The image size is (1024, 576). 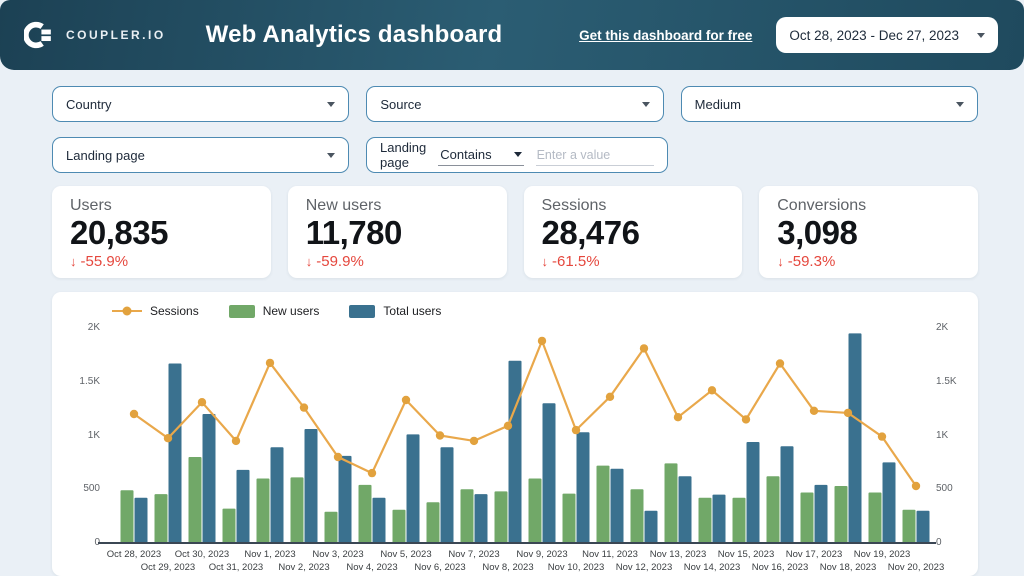 I want to click on kpi-value: 28,476, so click(x=590, y=232).